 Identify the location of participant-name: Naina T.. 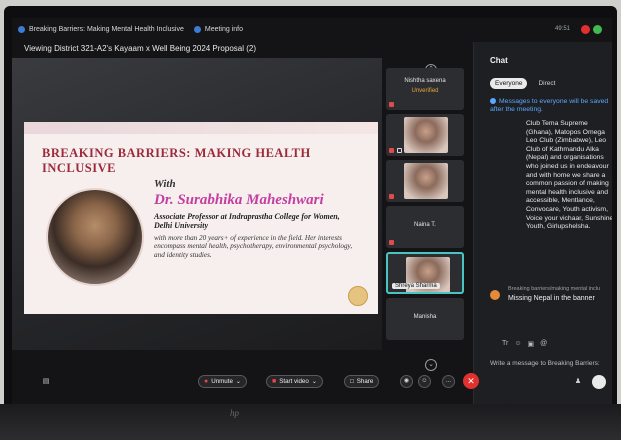
(425, 225).